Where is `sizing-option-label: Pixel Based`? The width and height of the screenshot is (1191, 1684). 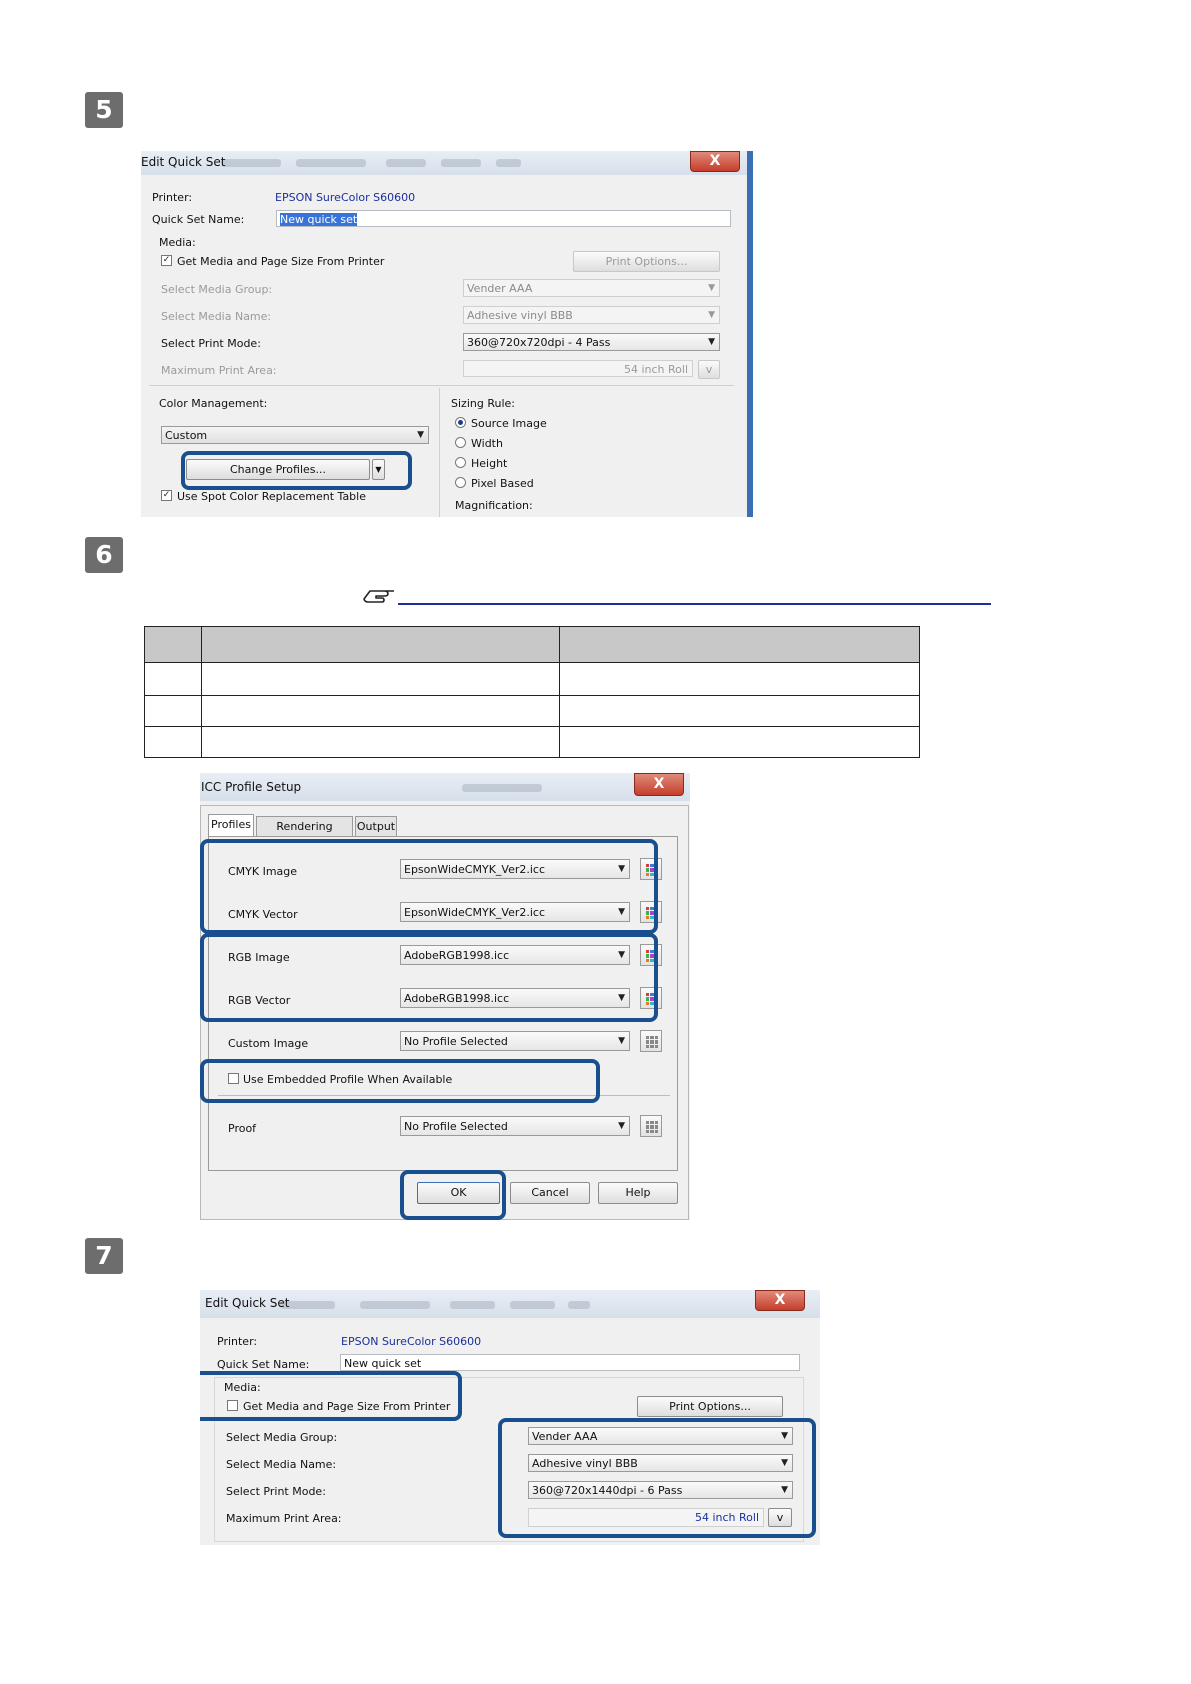 sizing-option-label: Pixel Based is located at coordinates (502, 483).